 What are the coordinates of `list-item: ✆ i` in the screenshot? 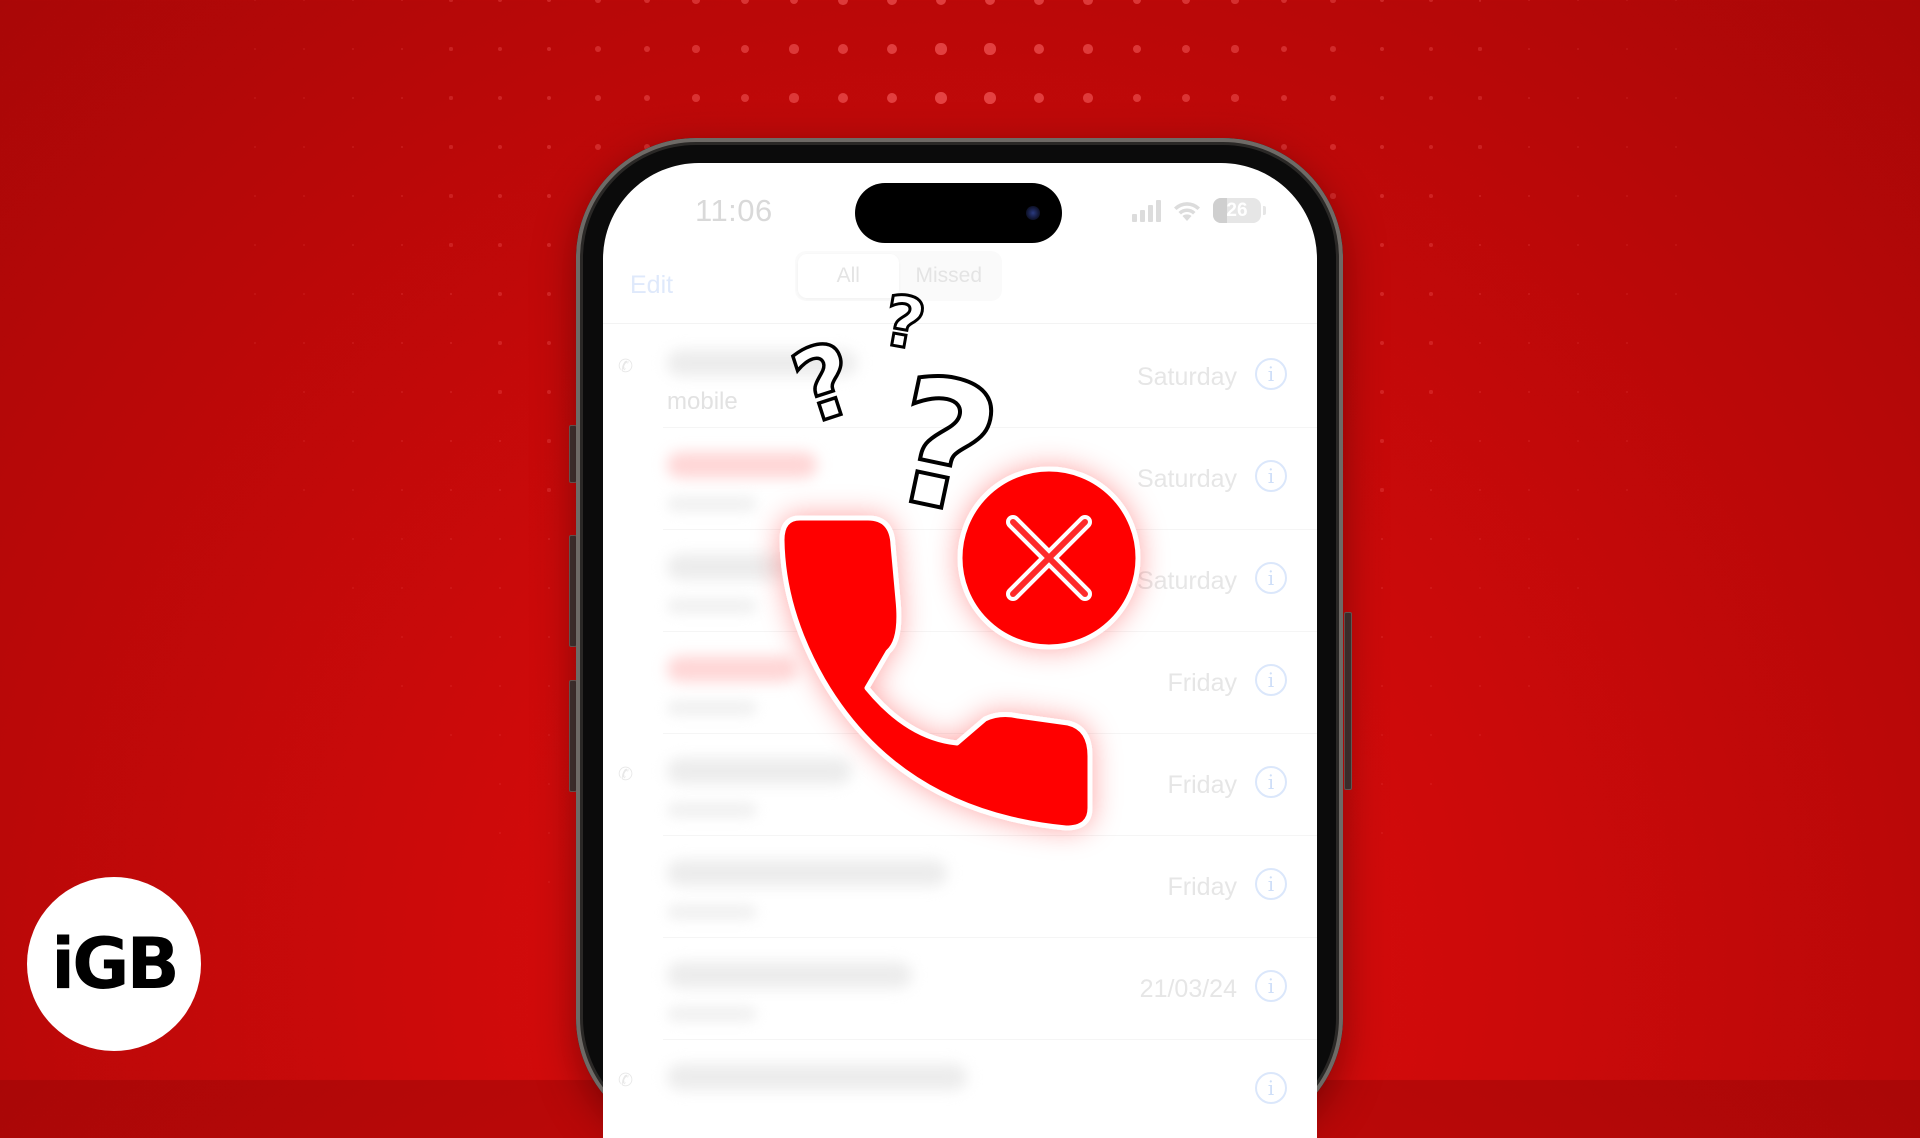 It's located at (960, 1089).